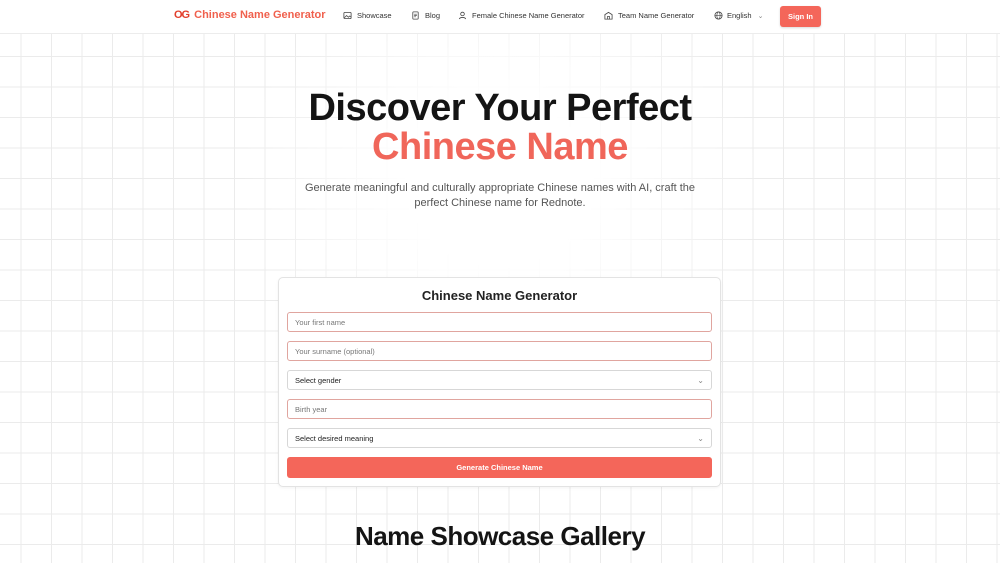  I want to click on user-icon, so click(462, 15).